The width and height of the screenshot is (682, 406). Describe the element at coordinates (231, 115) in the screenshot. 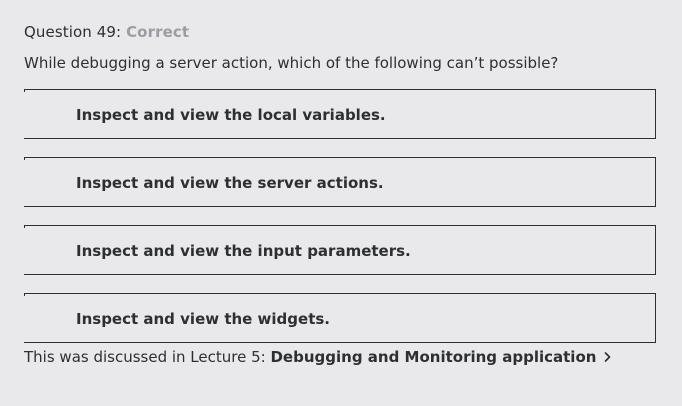

I see `answer-option-label: Inspect and view the local variables.` at that location.